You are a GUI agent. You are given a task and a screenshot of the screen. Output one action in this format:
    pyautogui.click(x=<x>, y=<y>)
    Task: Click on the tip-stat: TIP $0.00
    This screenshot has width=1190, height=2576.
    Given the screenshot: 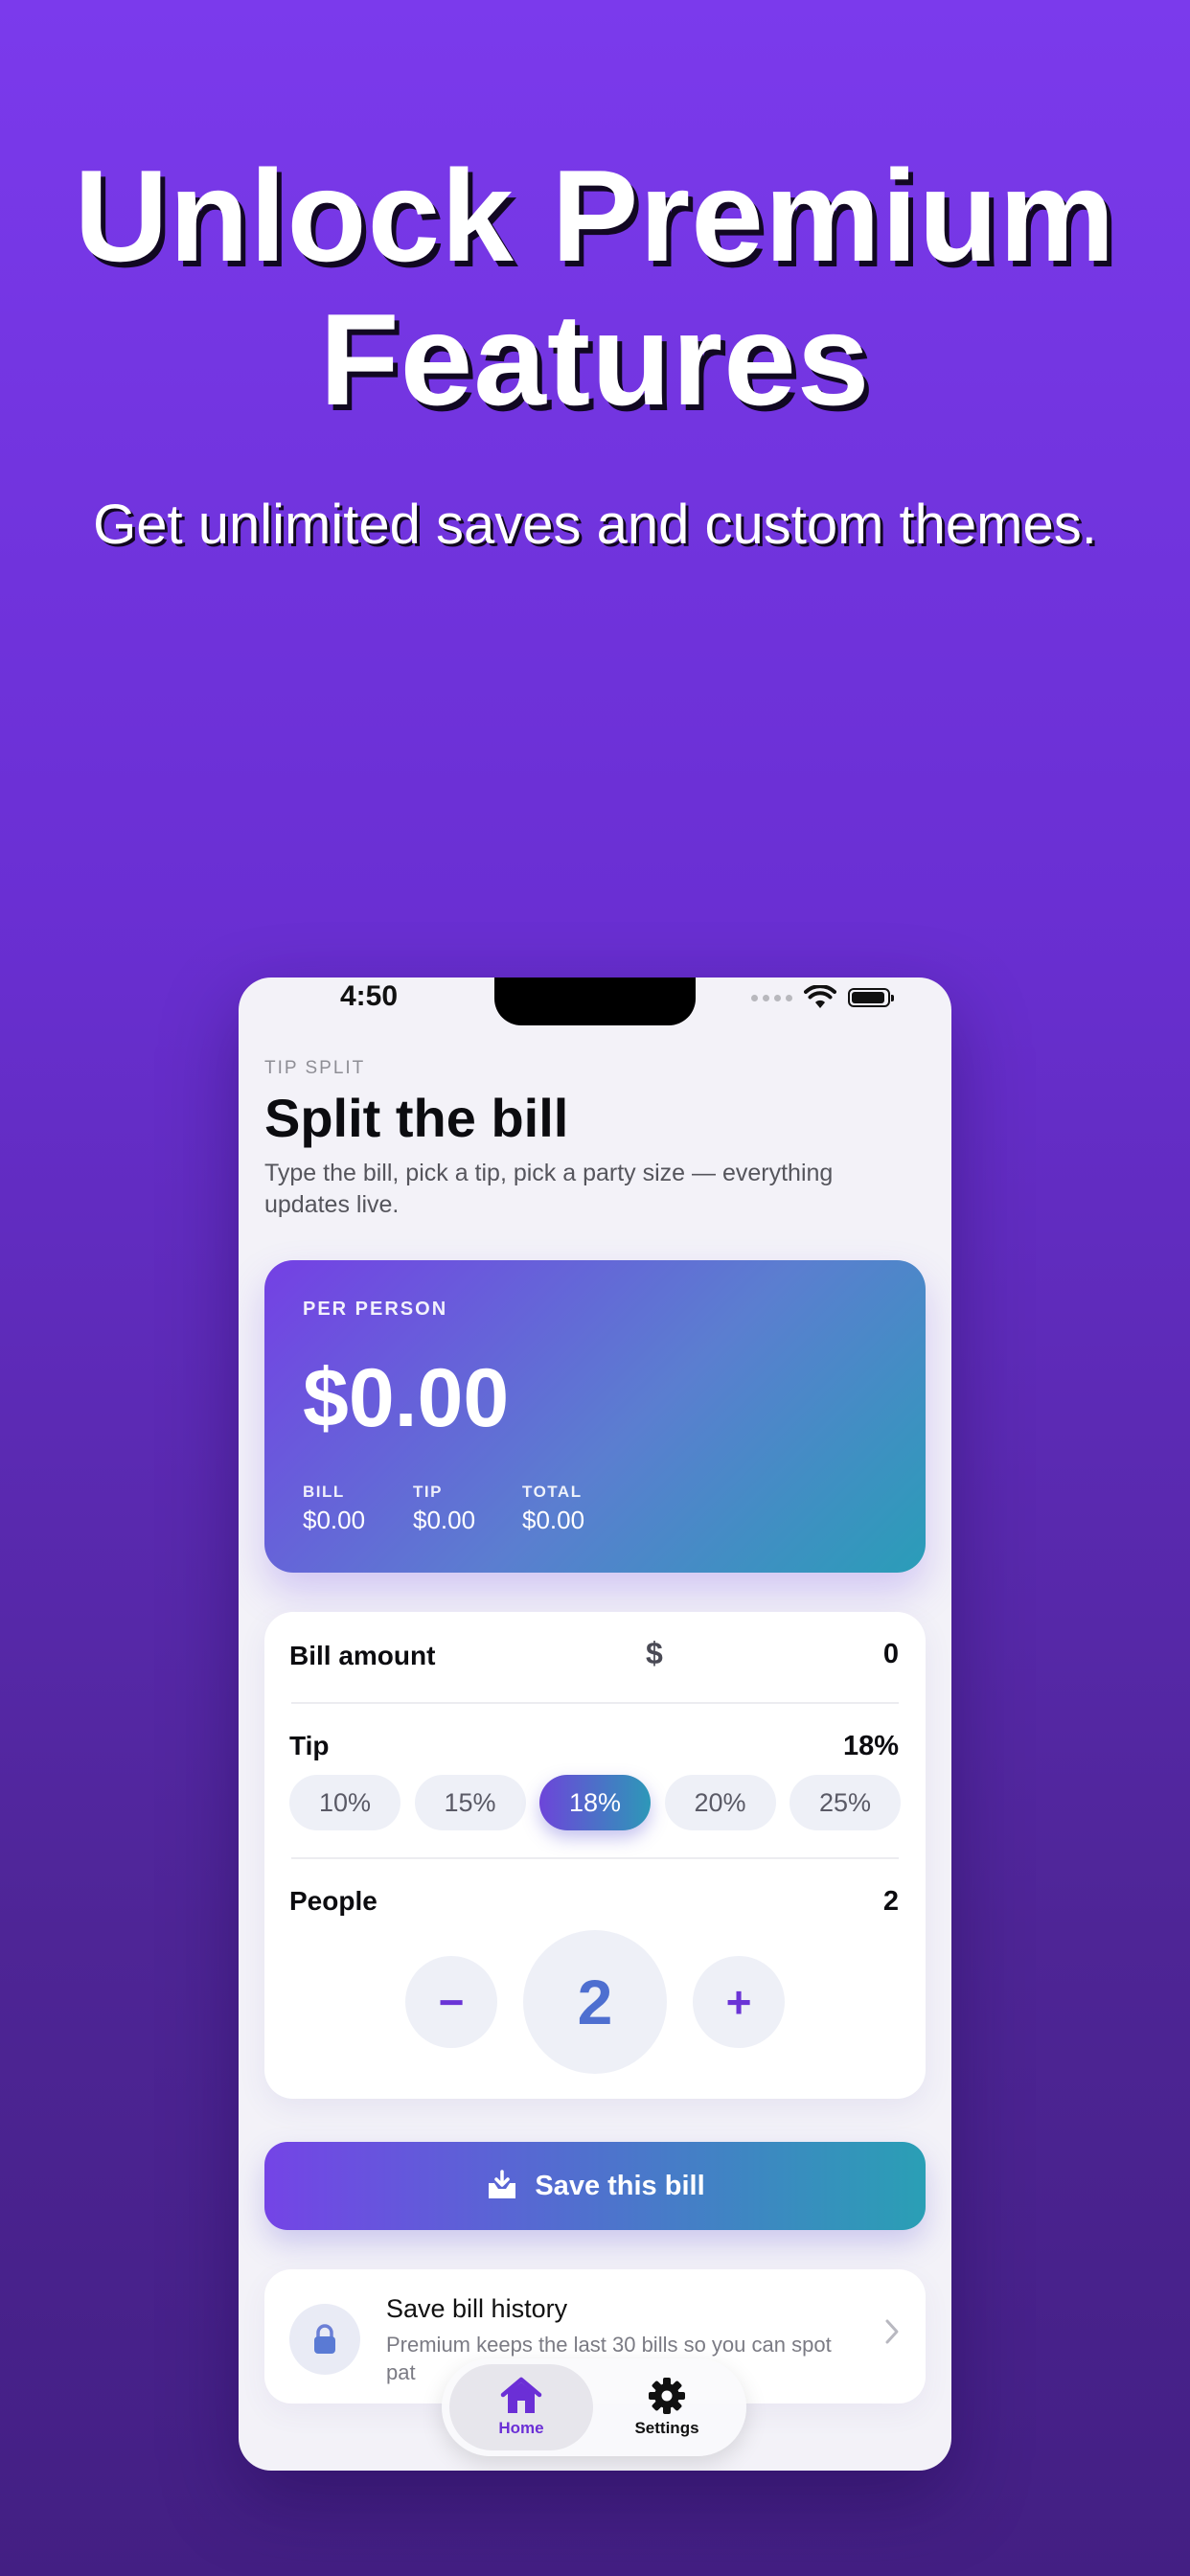 What is the action you would take?
    pyautogui.click(x=444, y=1509)
    